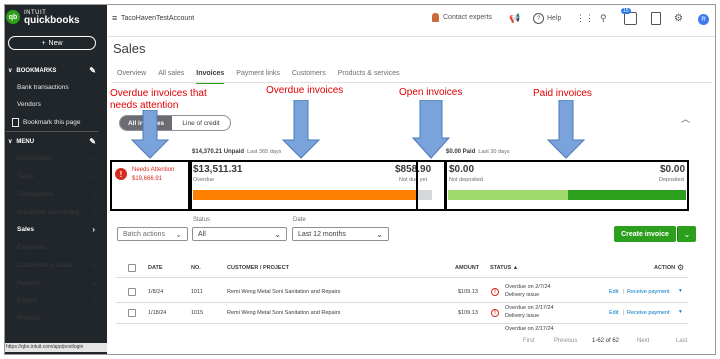 The image size is (720, 359). I want to click on bookmarks-section: ∨ BOOKMARKS ✎, so click(52, 70).